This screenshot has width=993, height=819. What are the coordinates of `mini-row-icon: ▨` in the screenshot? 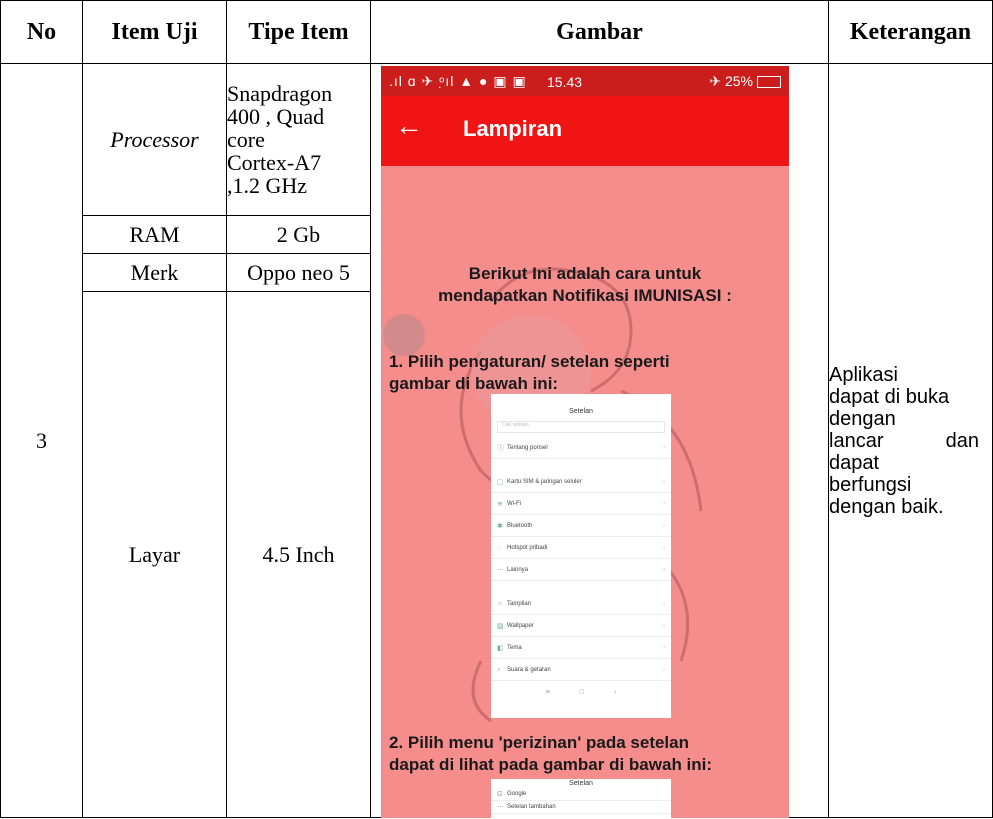 It's located at (500, 626).